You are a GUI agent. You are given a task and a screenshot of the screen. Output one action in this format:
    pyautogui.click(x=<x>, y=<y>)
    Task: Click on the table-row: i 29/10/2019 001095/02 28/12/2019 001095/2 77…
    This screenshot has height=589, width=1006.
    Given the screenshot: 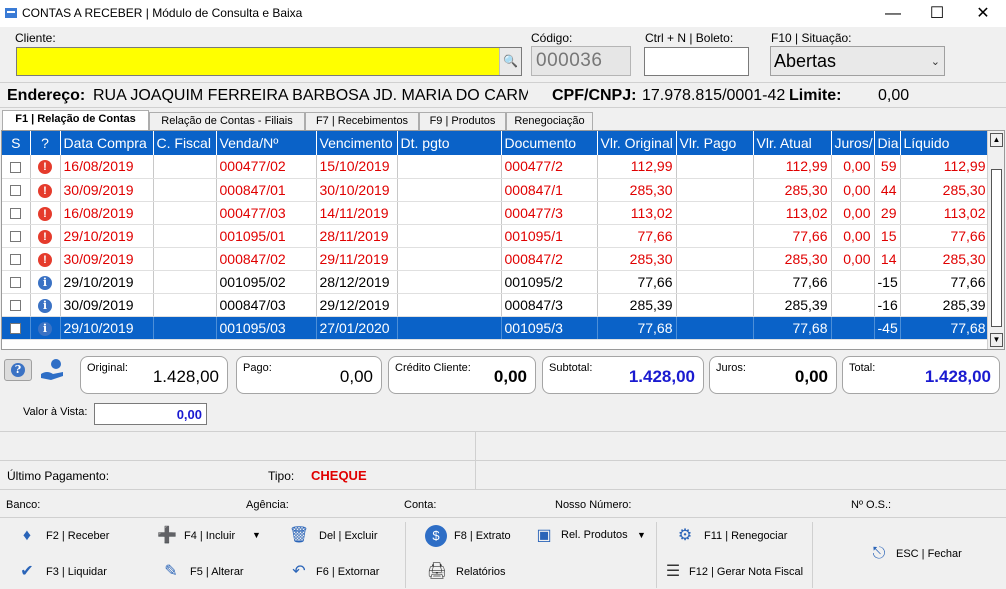 What is the action you would take?
    pyautogui.click(x=496, y=282)
    